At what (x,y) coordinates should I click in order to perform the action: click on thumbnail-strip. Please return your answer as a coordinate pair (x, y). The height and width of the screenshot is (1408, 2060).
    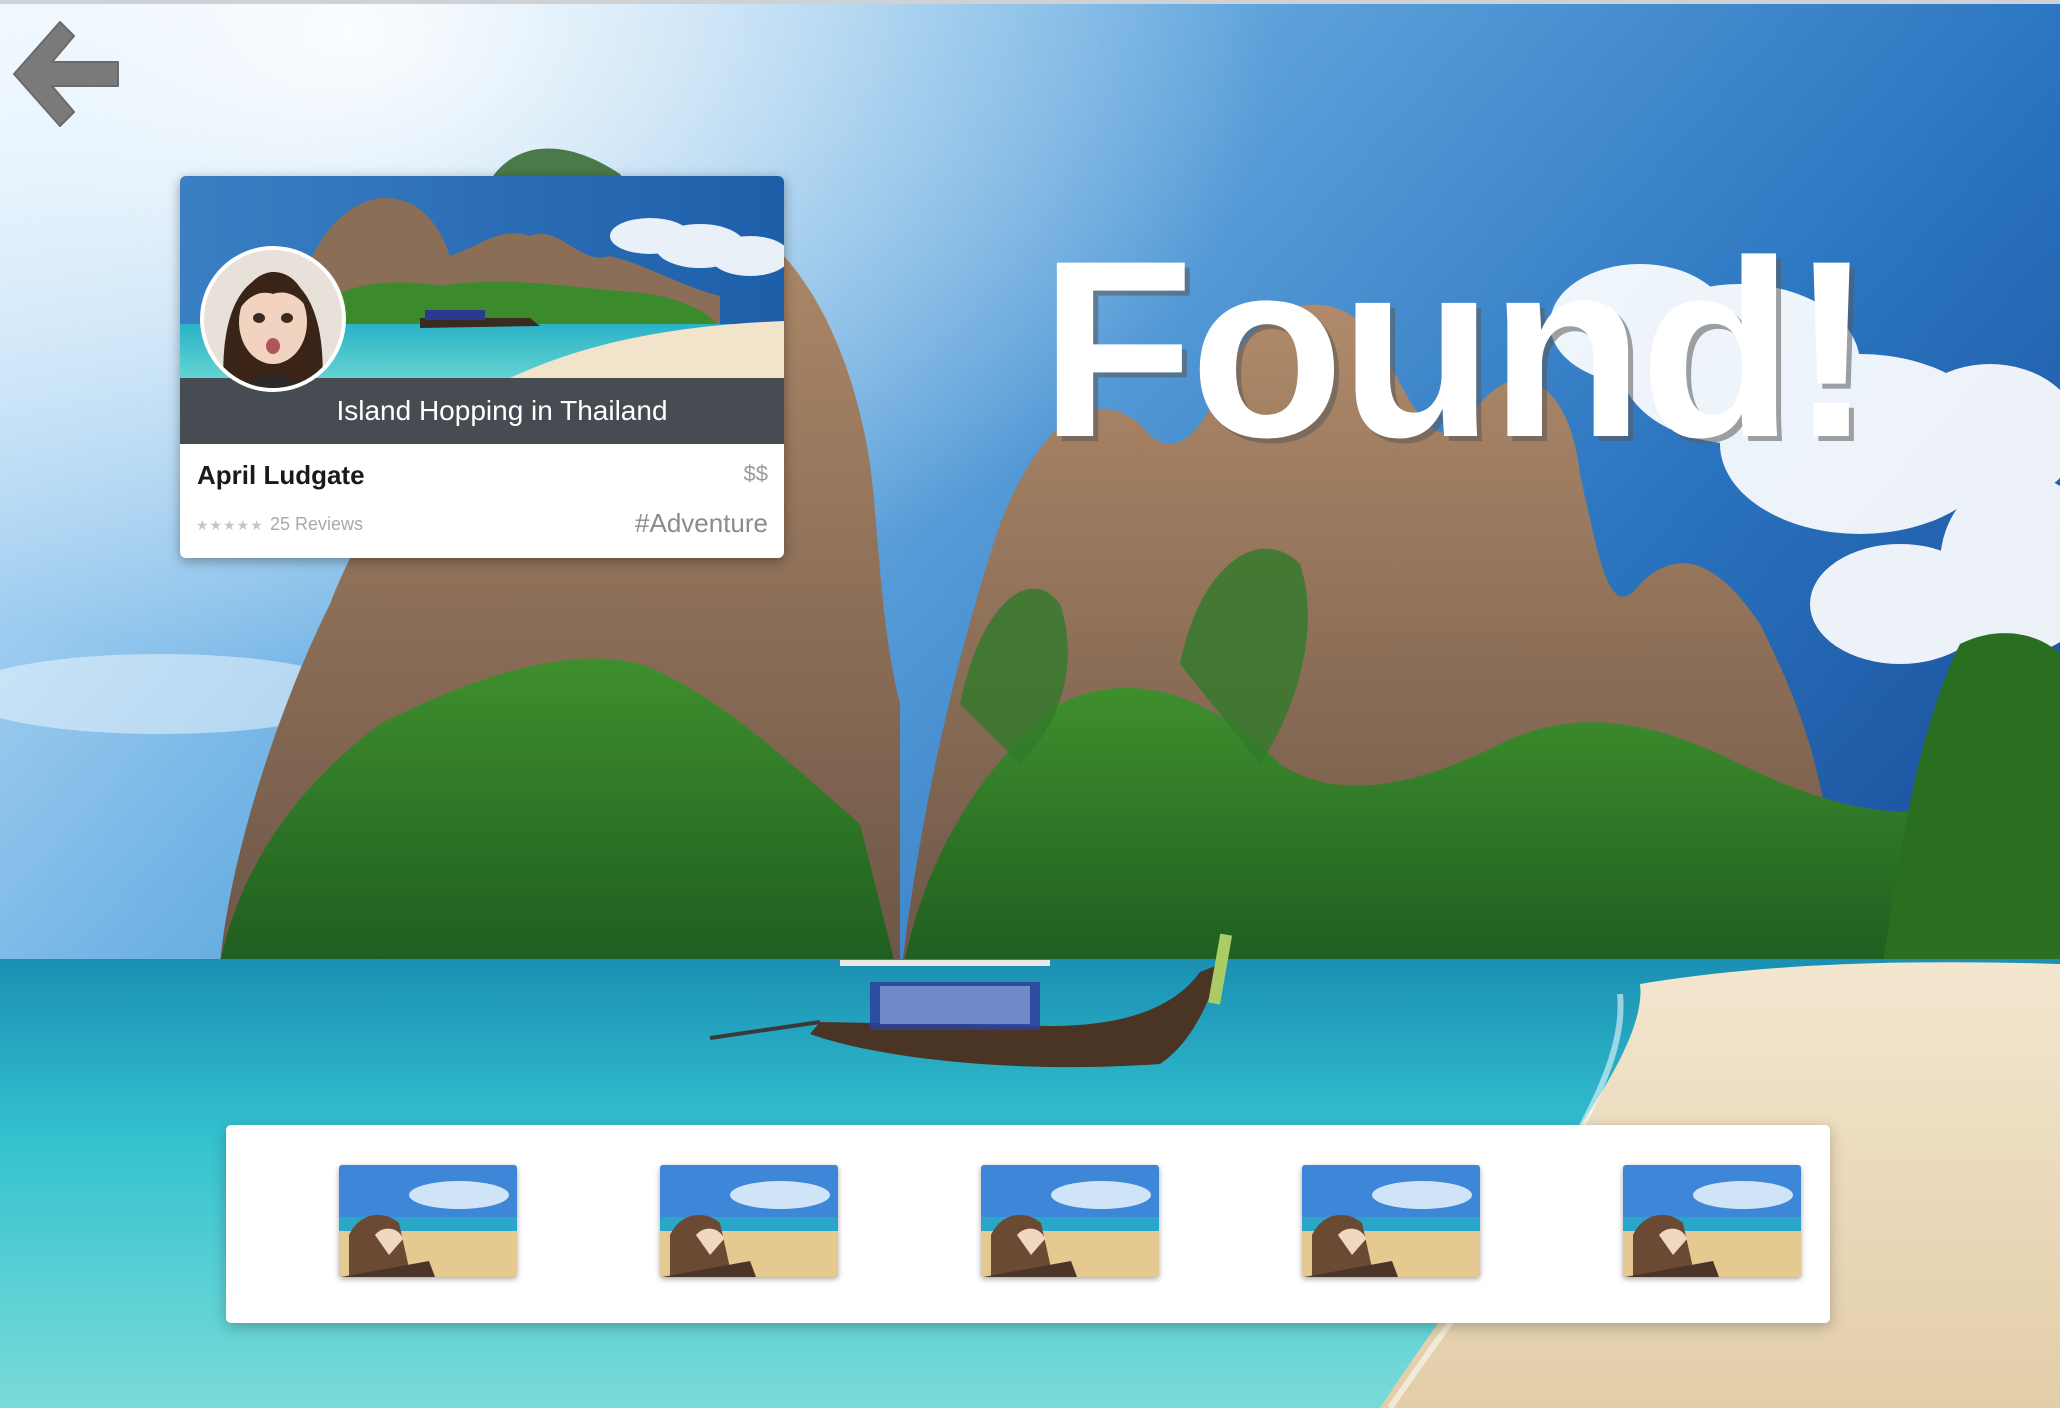
    Looking at the image, I should click on (1028, 1224).